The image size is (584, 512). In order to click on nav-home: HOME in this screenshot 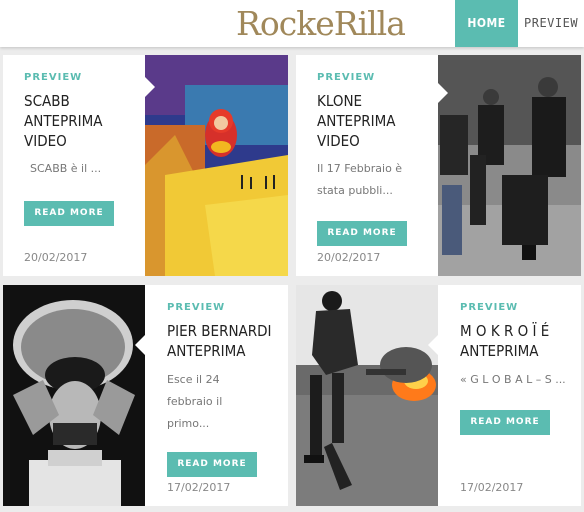, I will do `click(486, 23)`.